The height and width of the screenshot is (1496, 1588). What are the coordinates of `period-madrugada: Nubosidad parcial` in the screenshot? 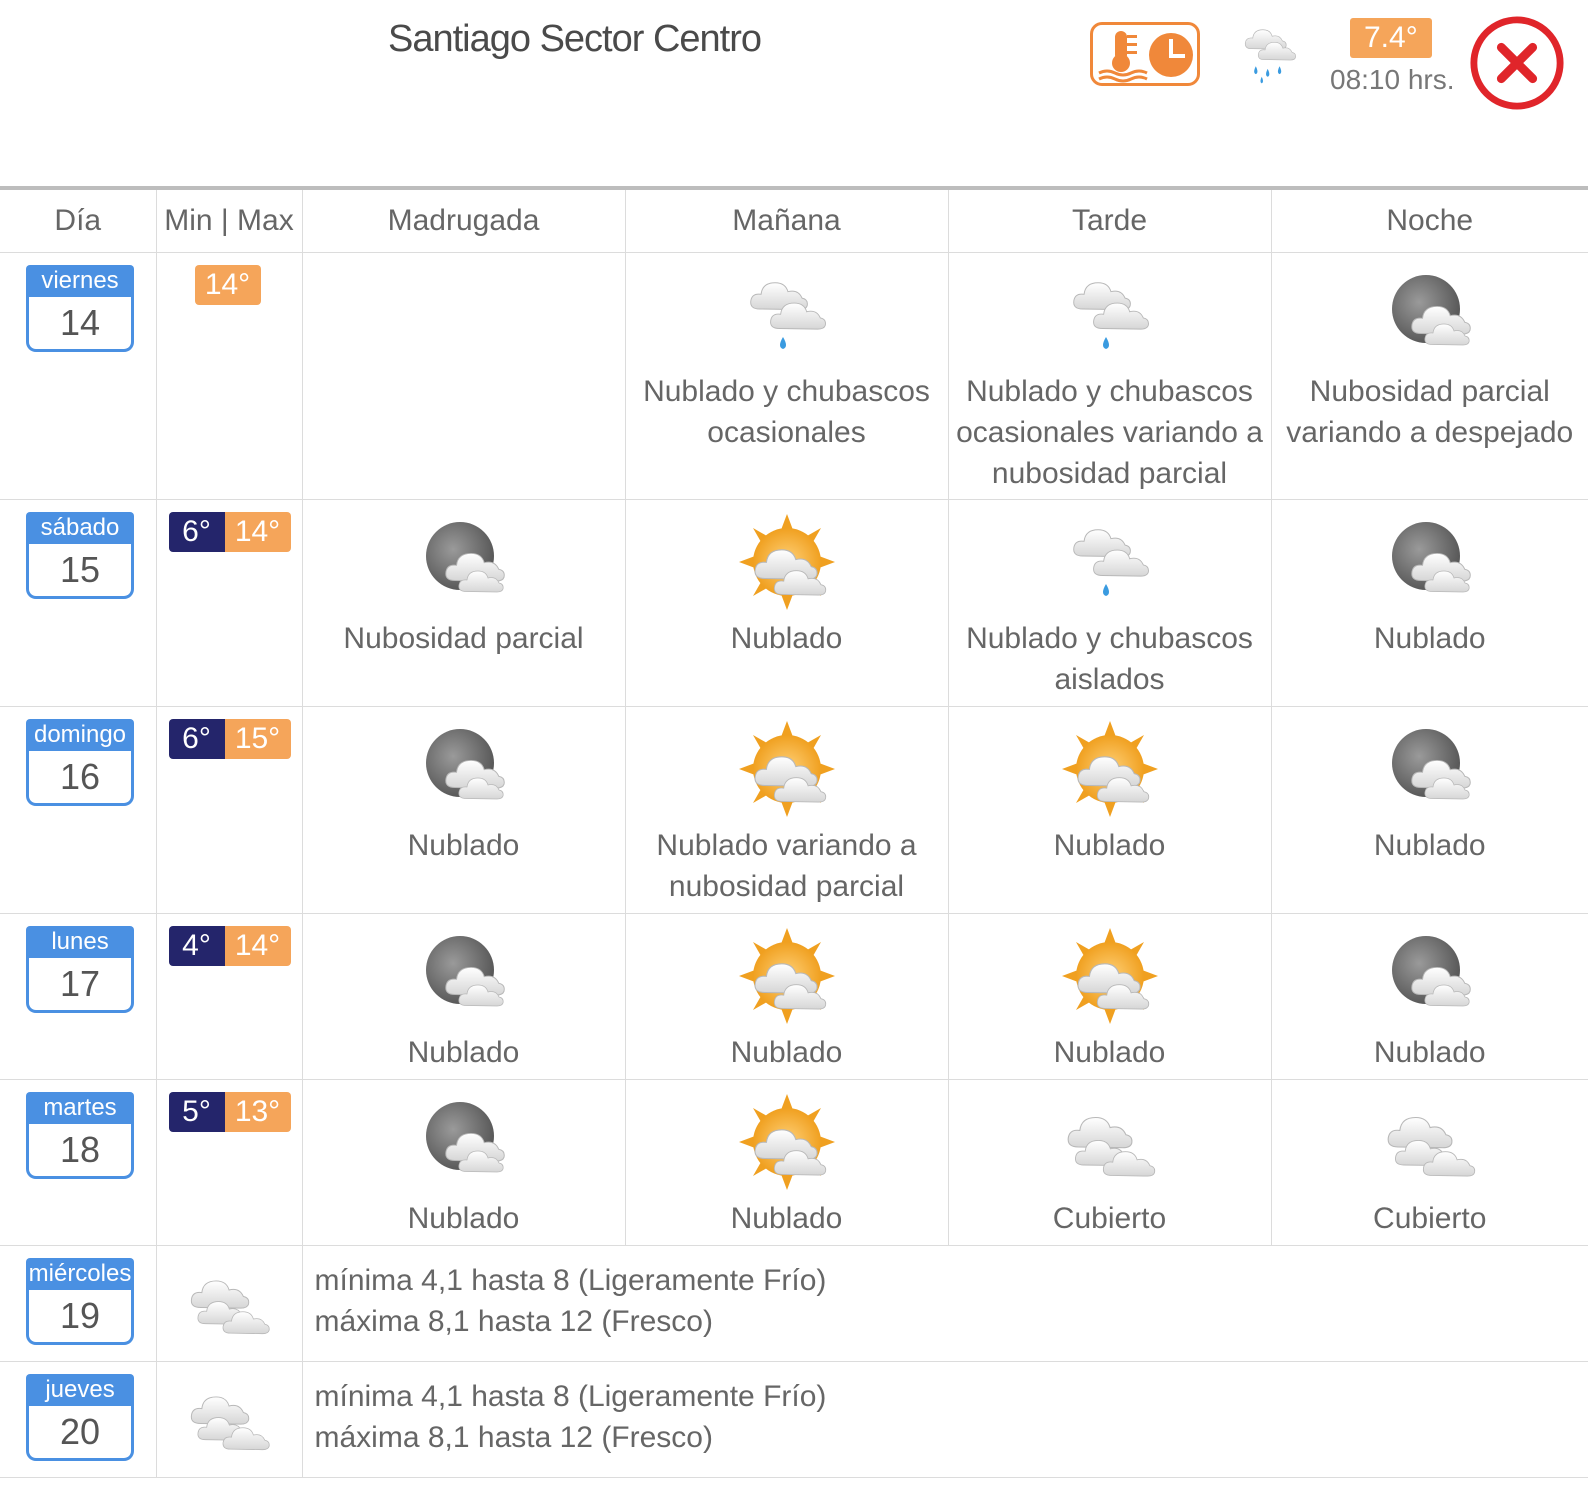 It's located at (463, 603).